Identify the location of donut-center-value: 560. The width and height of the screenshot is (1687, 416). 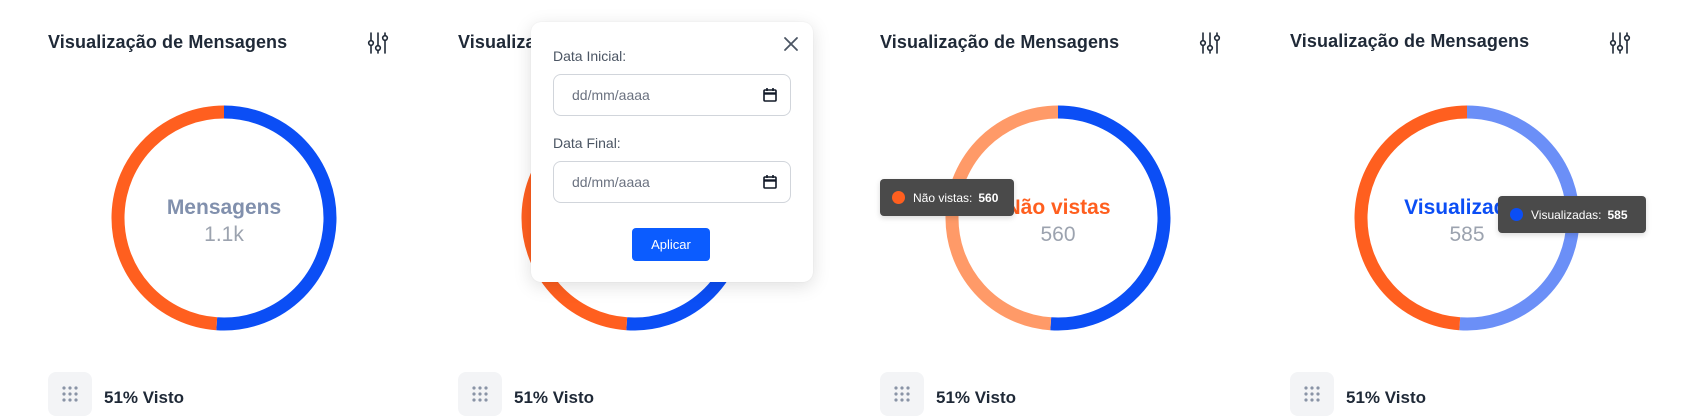
(1058, 234).